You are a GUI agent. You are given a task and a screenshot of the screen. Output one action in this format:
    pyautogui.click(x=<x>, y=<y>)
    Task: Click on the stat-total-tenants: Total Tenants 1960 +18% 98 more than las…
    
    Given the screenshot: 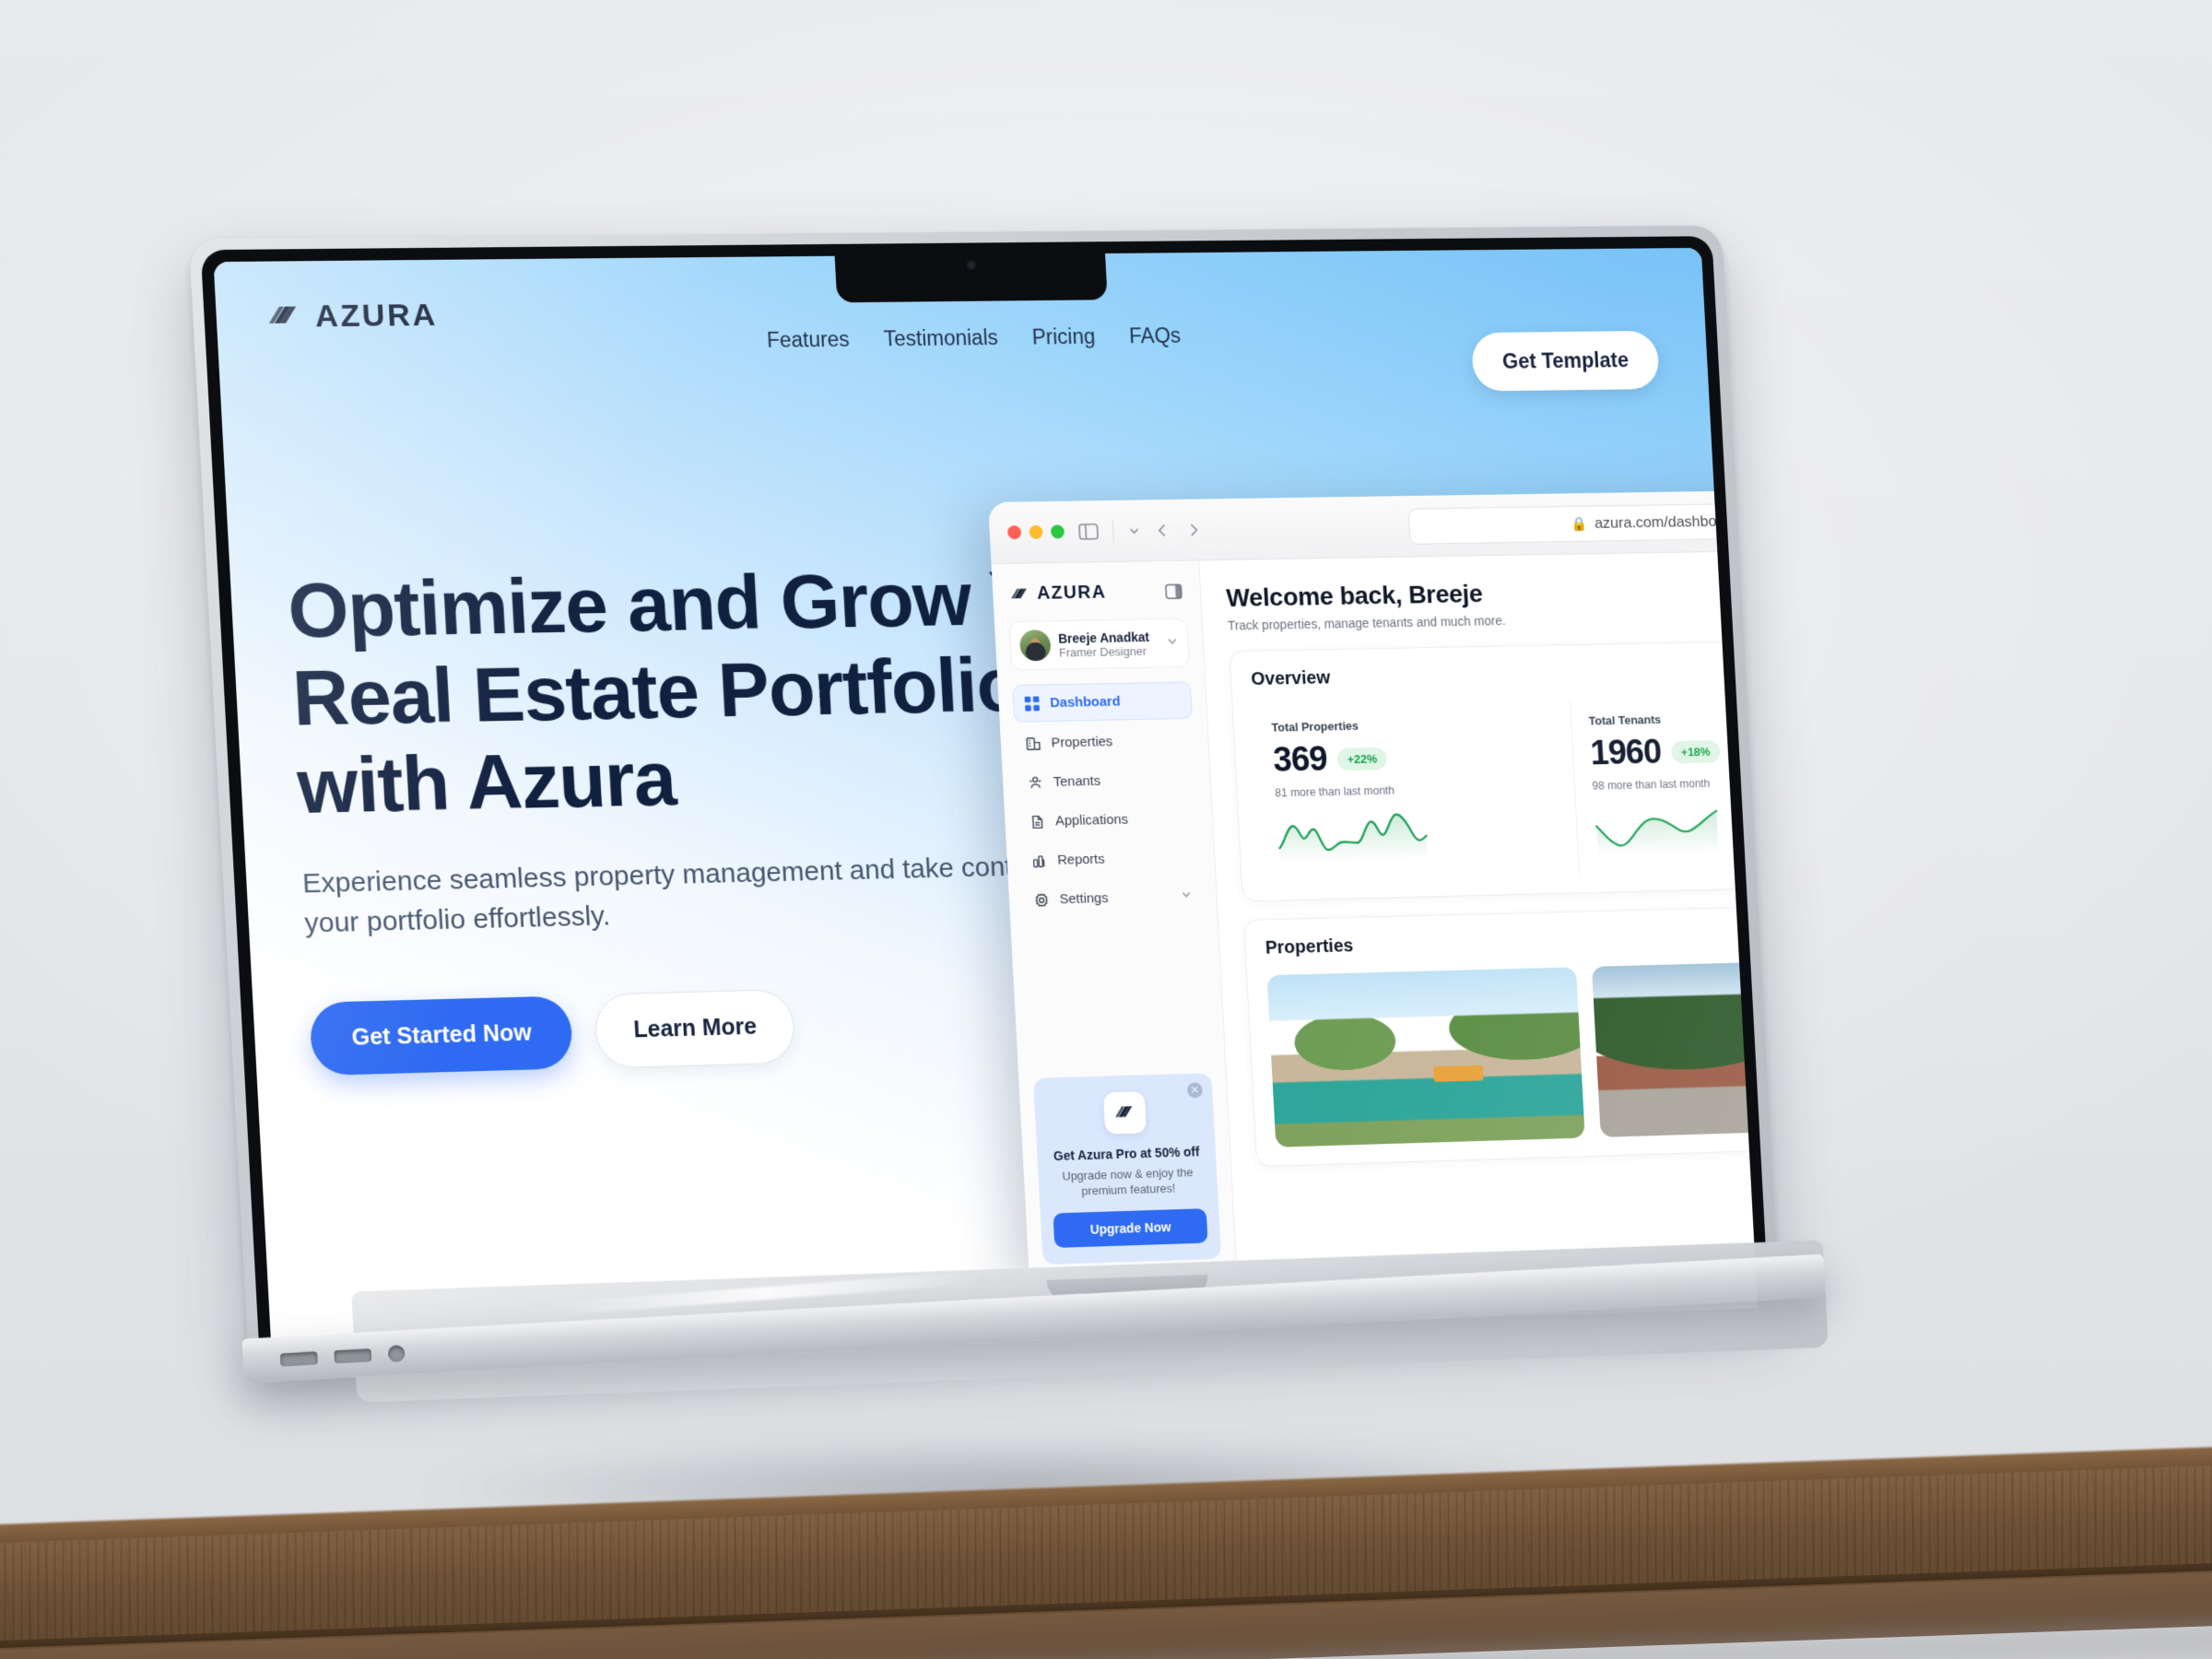 What is the action you would take?
    pyautogui.click(x=1664, y=784)
    